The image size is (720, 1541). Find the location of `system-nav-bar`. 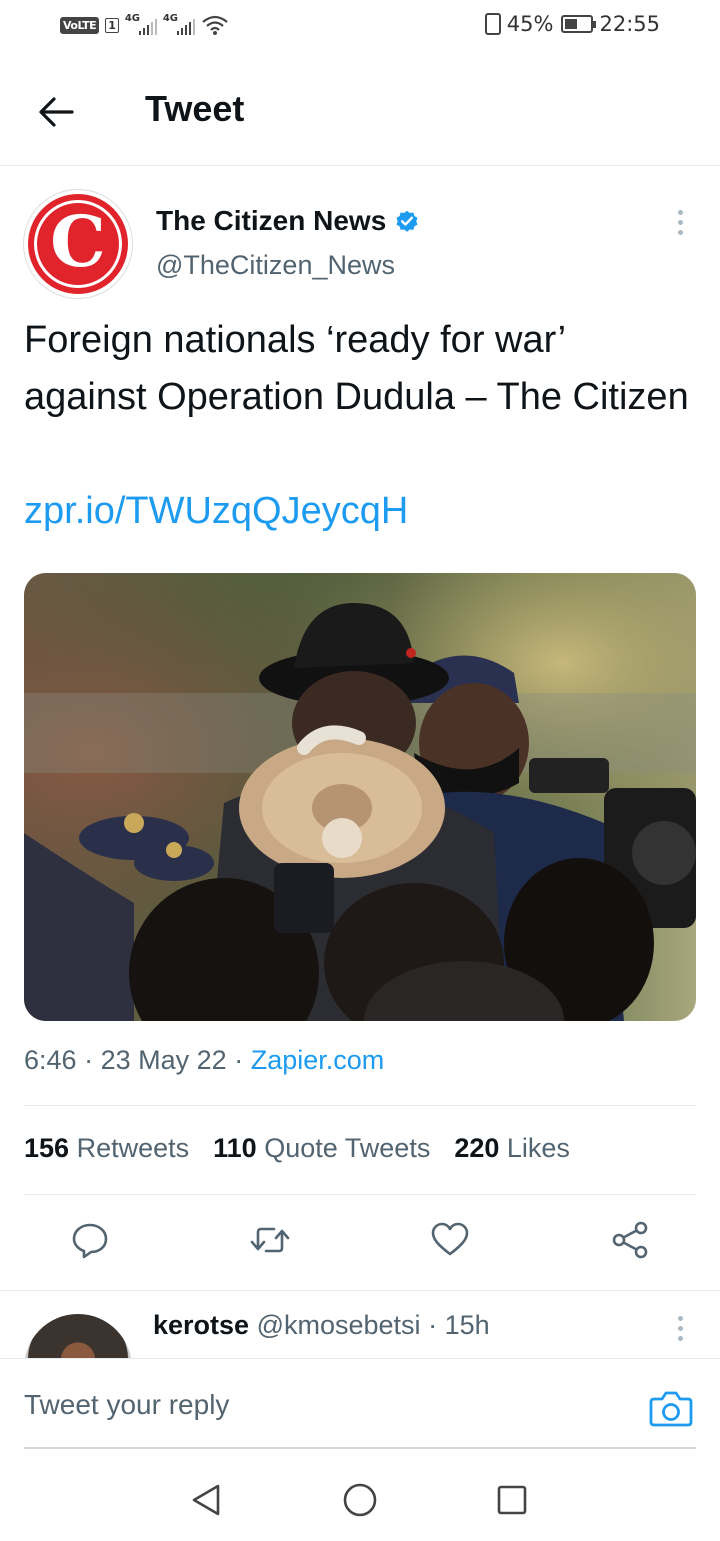

system-nav-bar is located at coordinates (360, 1499).